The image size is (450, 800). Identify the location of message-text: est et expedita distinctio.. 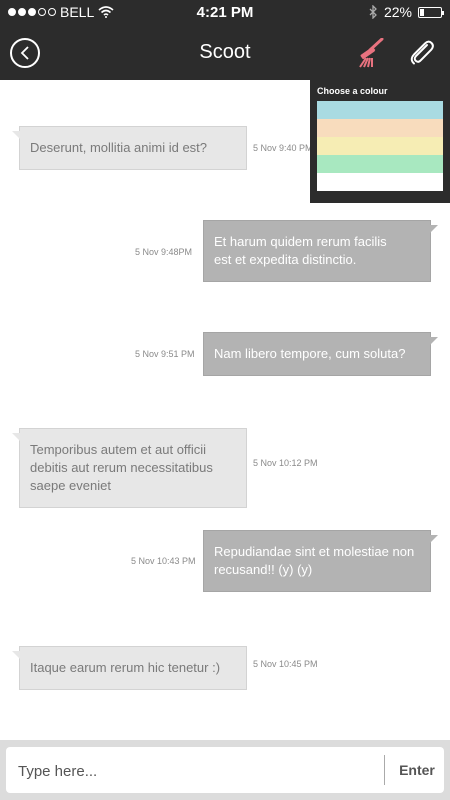
(285, 259).